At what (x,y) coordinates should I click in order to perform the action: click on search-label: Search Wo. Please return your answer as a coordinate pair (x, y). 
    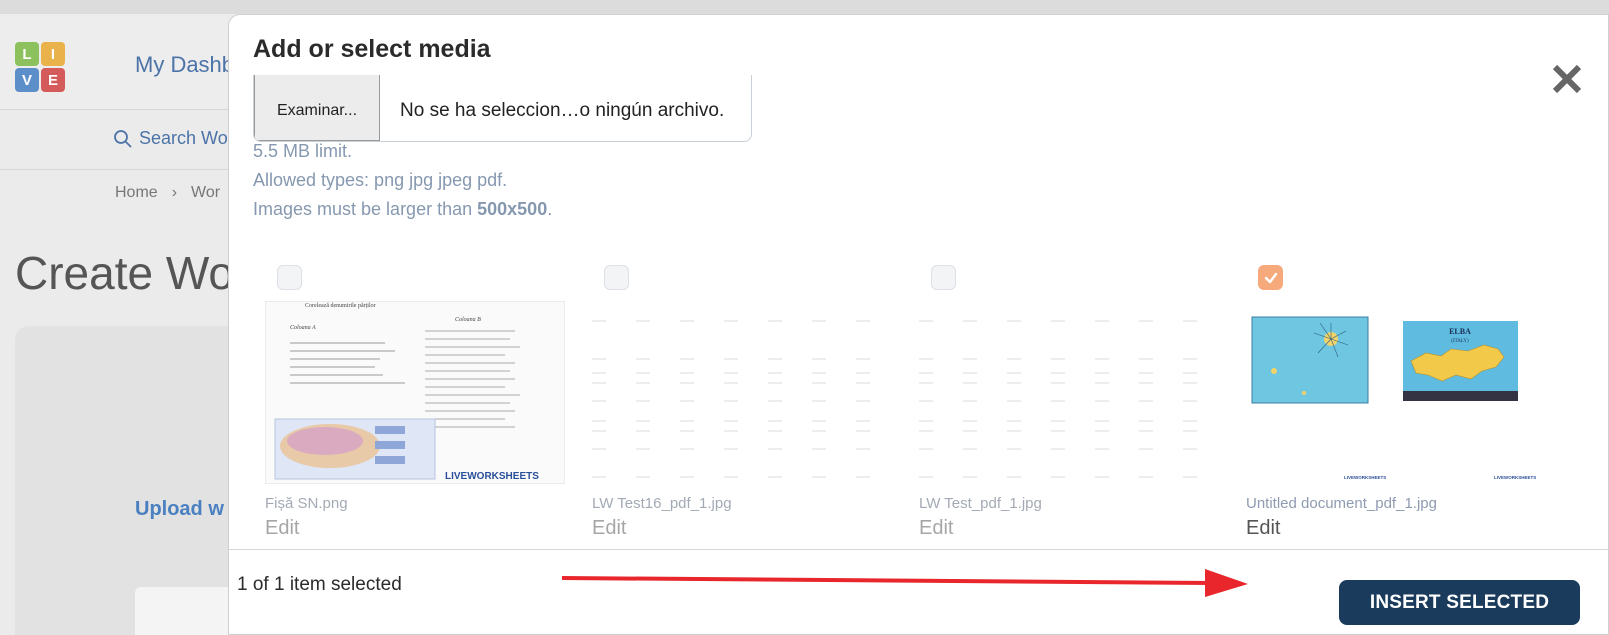
    Looking at the image, I should click on (183, 138).